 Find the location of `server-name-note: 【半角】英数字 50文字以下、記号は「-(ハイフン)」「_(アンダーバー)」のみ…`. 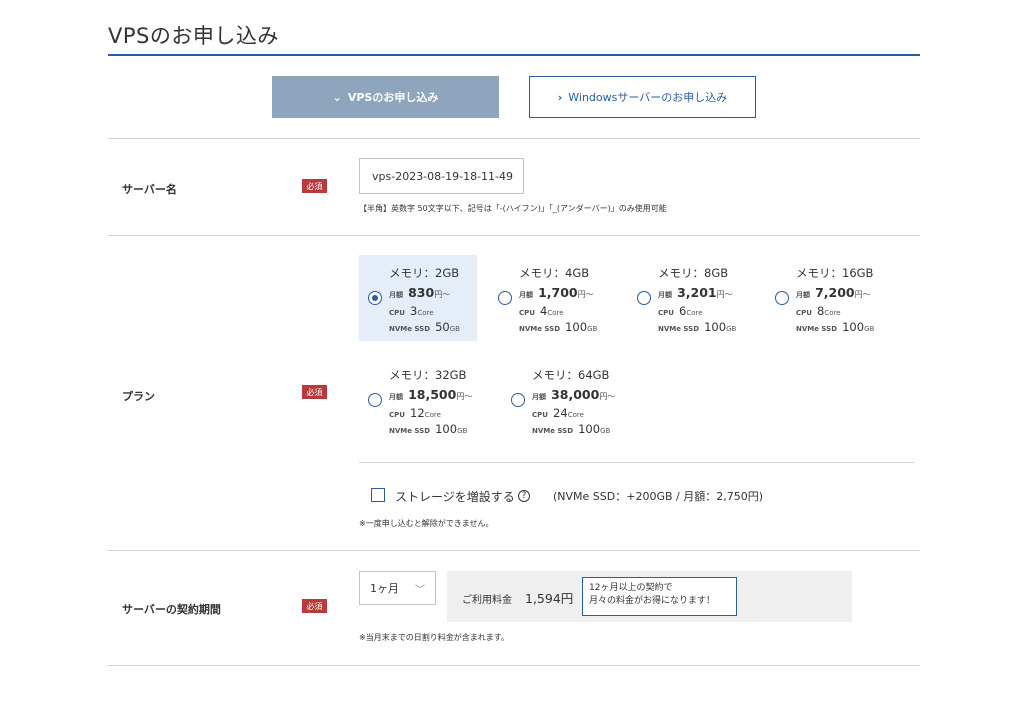

server-name-note: 【半角】英数字 50文字以下、記号は「-(ハイフン)」「_(アンダーバー)」のみ… is located at coordinates (513, 208).